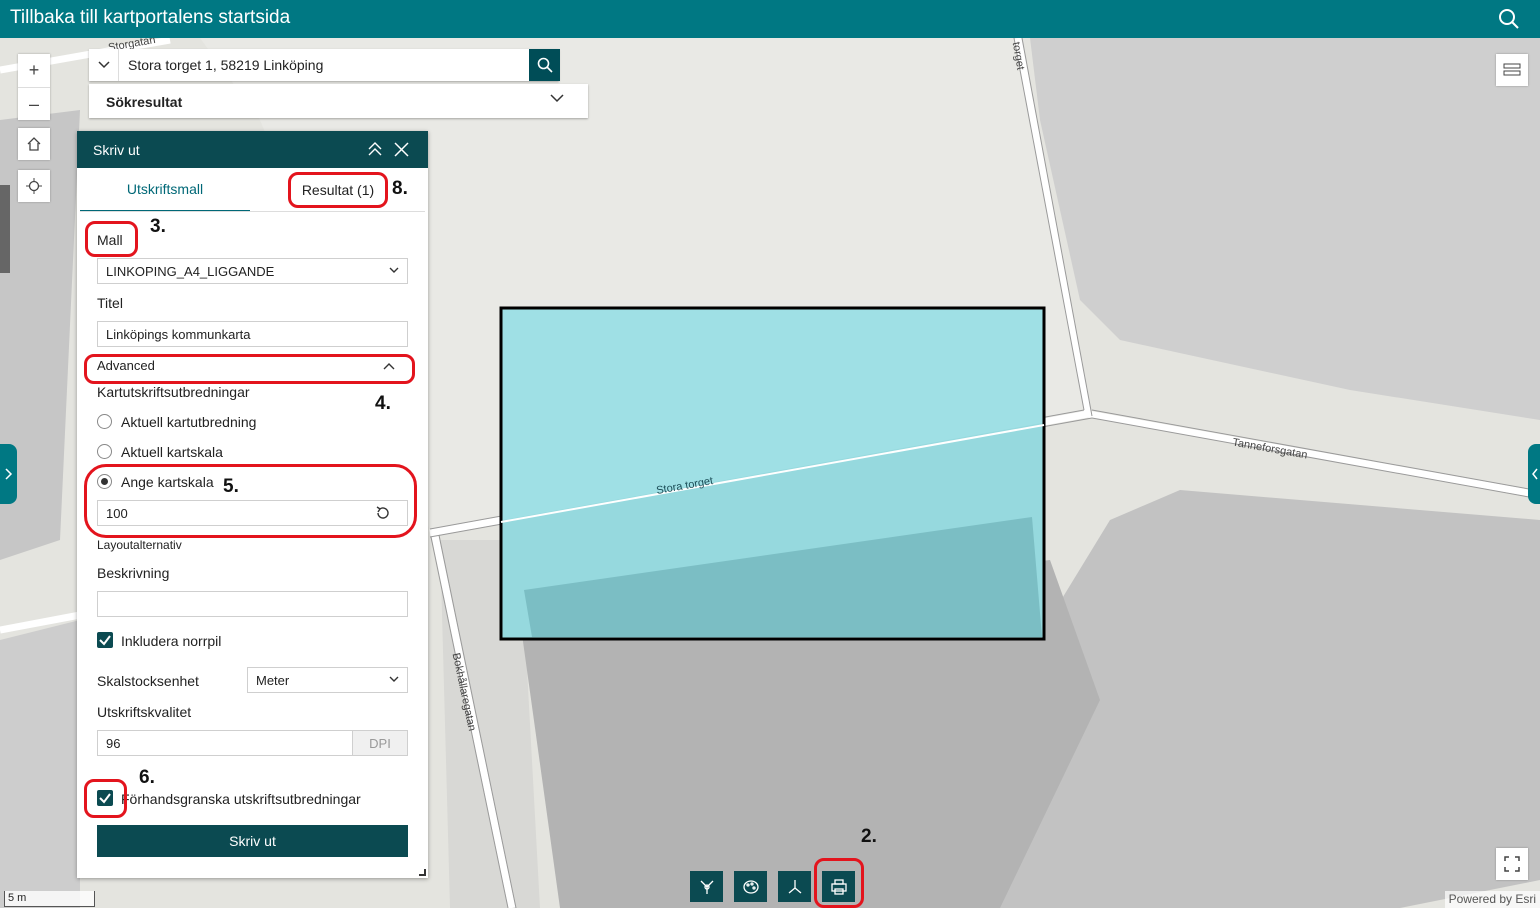 The width and height of the screenshot is (1540, 908). I want to click on measure-icon, so click(706, 887).